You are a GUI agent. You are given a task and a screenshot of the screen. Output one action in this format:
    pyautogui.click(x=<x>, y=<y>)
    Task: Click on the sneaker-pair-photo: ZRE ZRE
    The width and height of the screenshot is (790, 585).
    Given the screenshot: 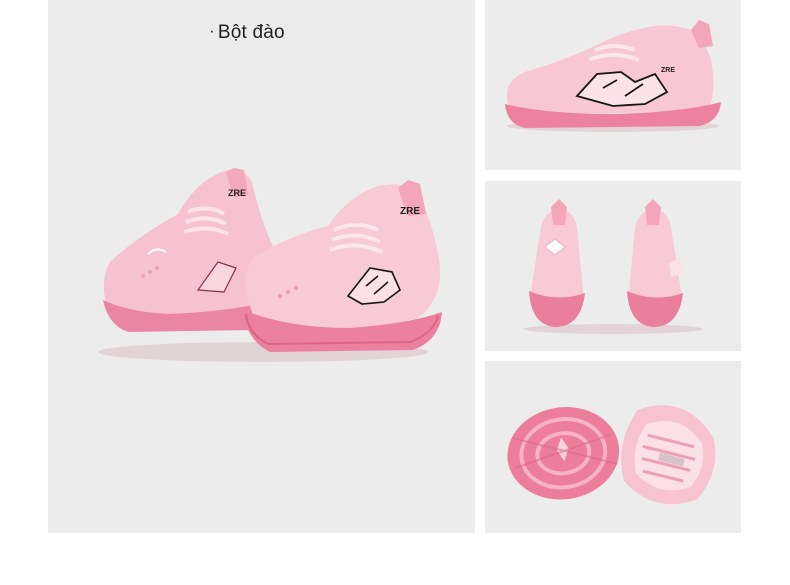 What is the action you would take?
    pyautogui.click(x=270, y=265)
    